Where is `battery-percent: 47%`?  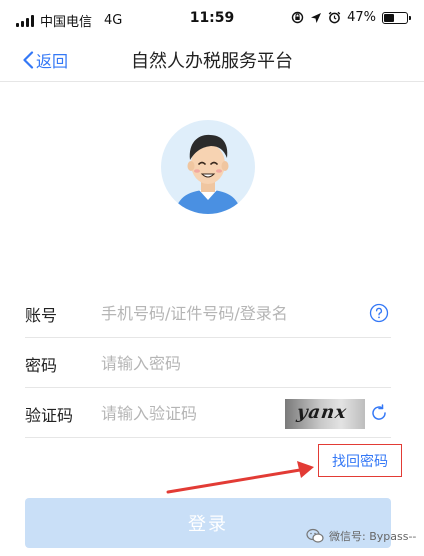
battery-percent: 47% is located at coordinates (361, 17).